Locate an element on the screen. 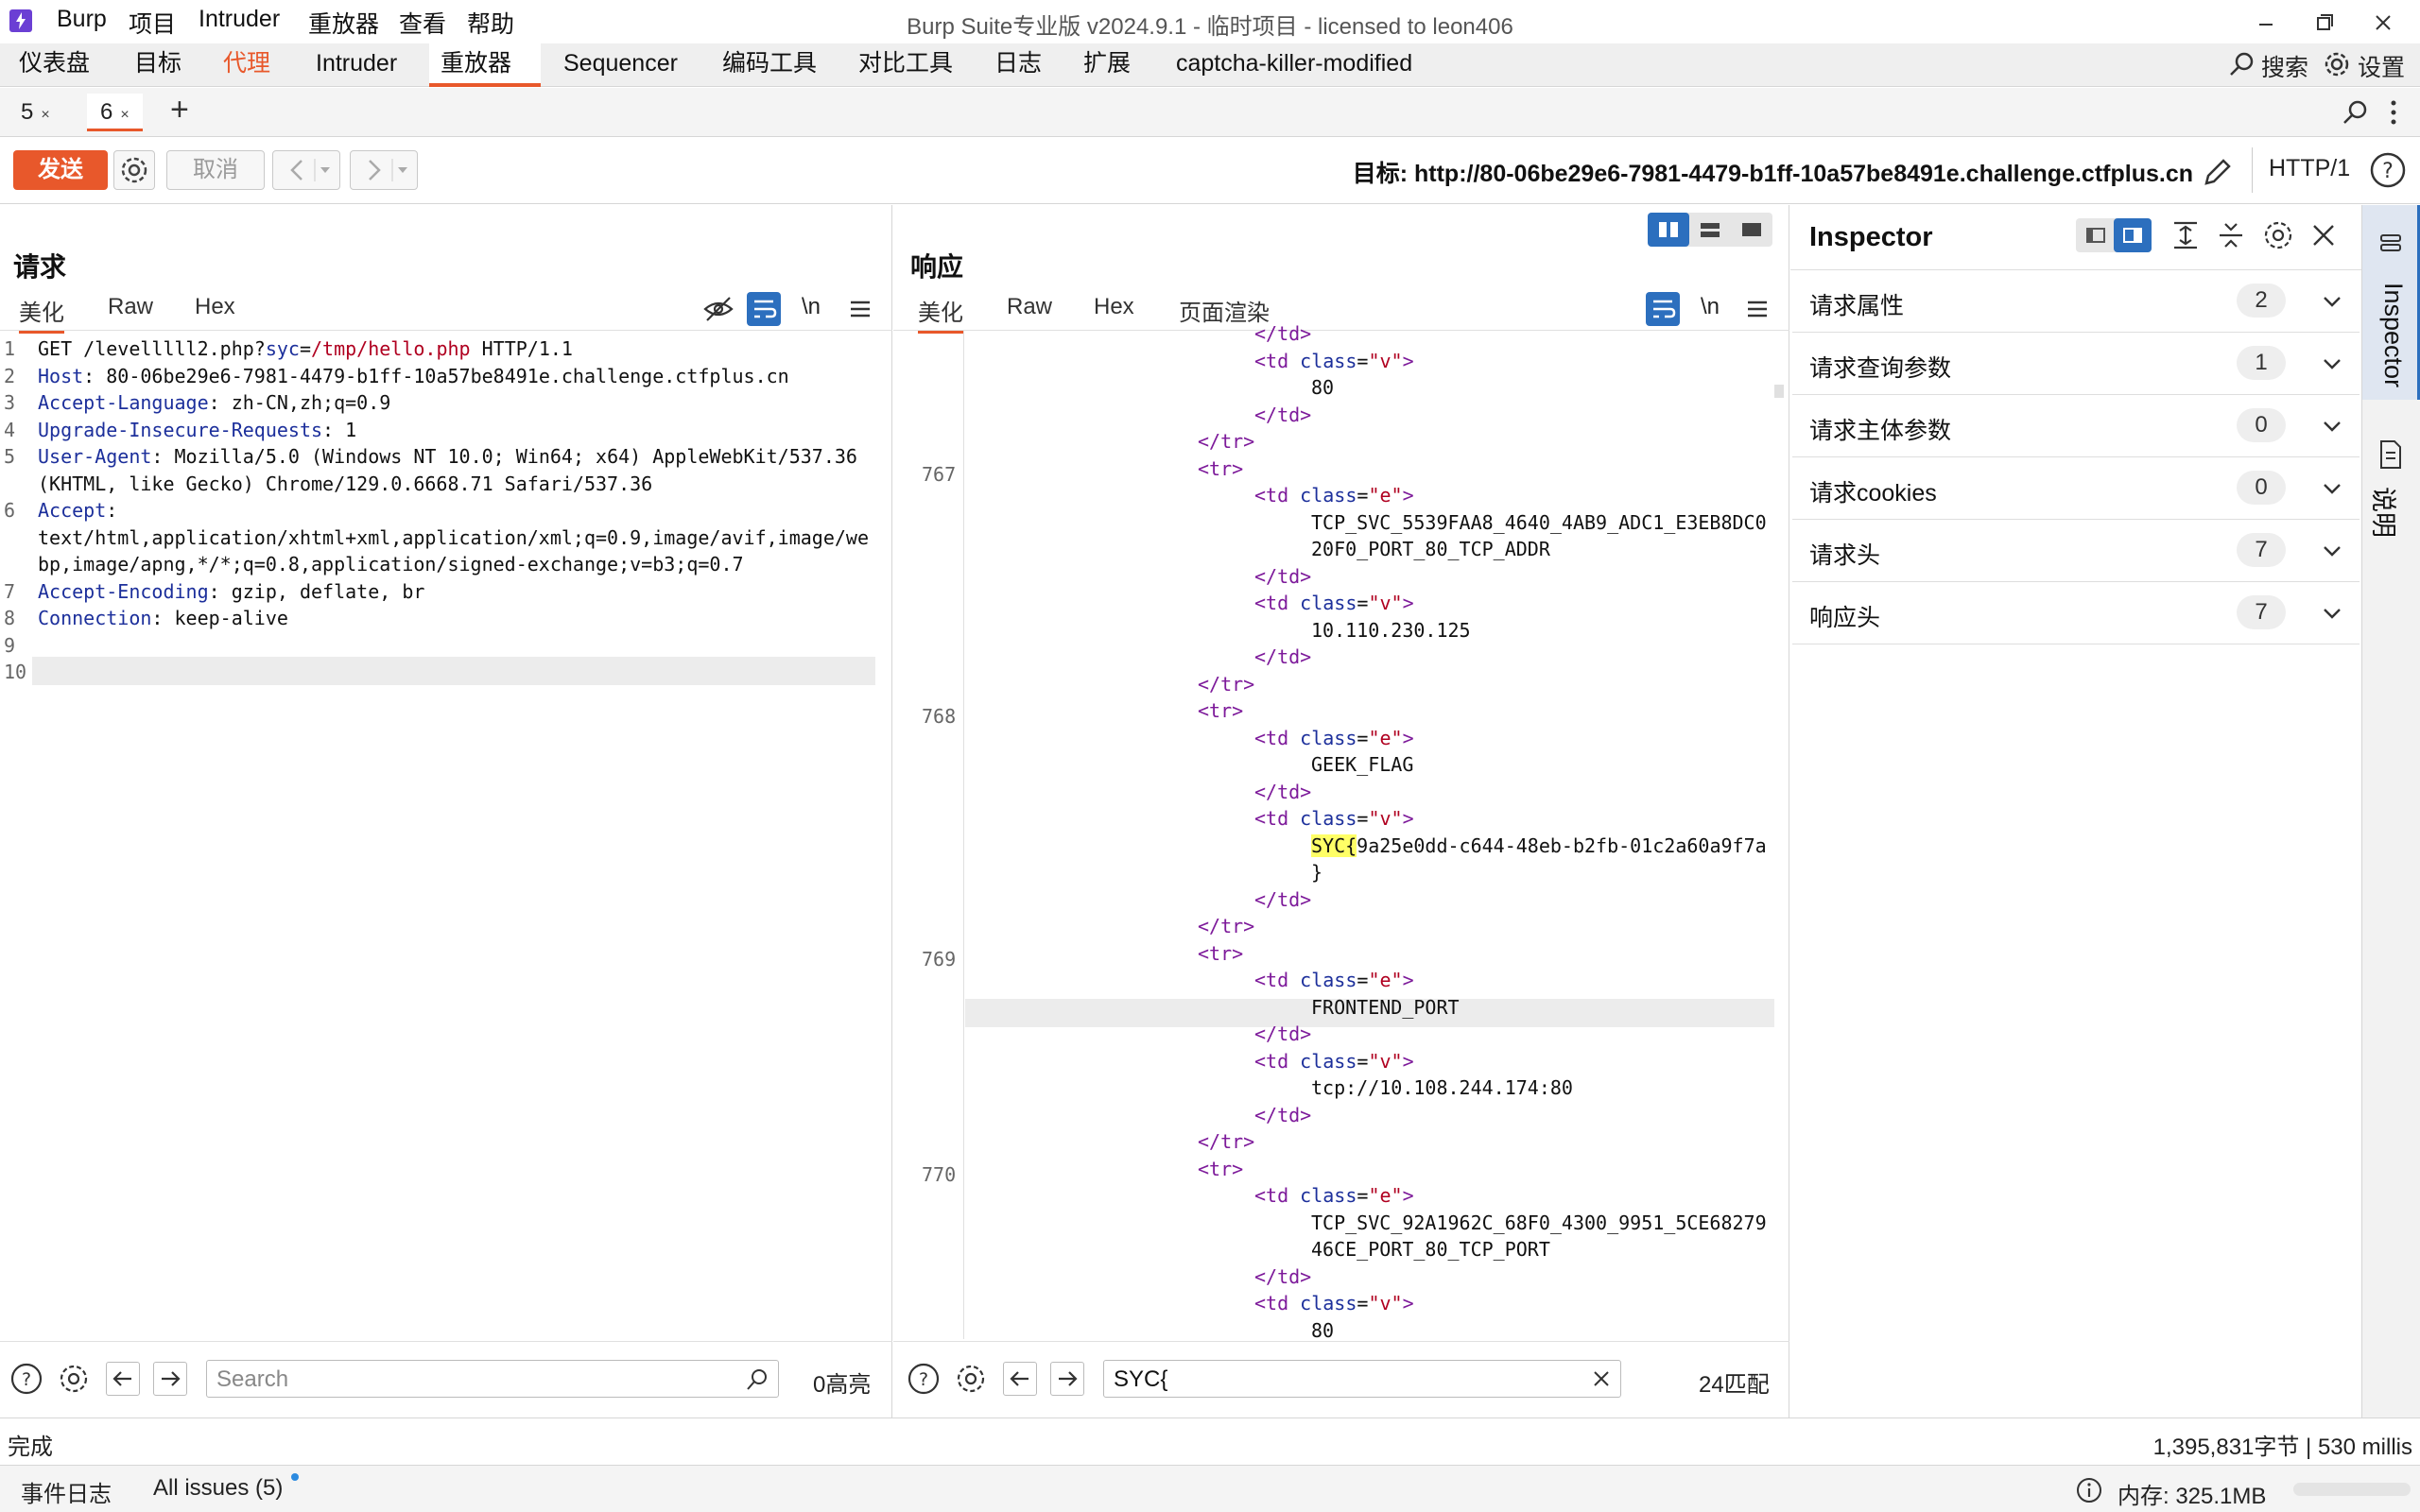 This screenshot has height=1512, width=2420. line-number: 1 is located at coordinates (10, 348).